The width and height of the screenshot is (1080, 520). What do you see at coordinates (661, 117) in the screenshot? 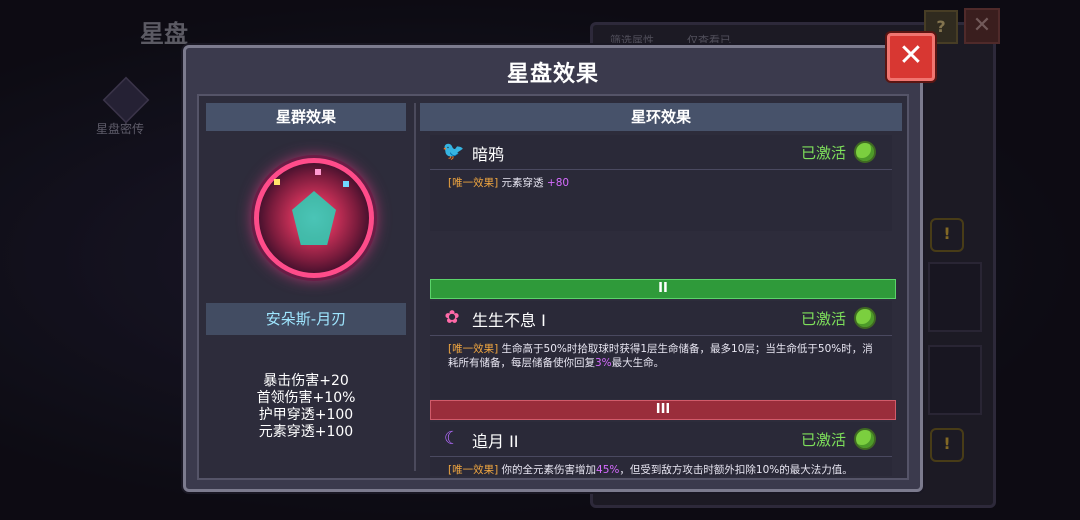
I see `ring-effect-header: 星环效果` at bounding box center [661, 117].